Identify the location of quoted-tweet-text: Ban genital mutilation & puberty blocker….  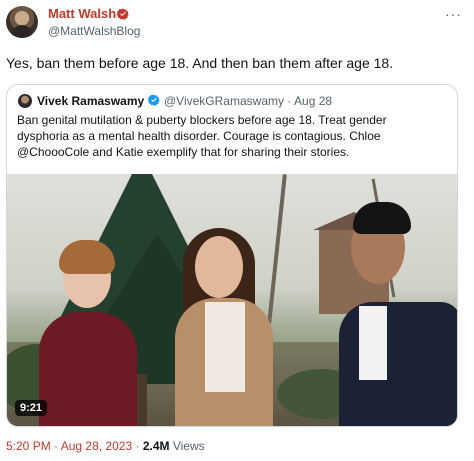
(233, 136).